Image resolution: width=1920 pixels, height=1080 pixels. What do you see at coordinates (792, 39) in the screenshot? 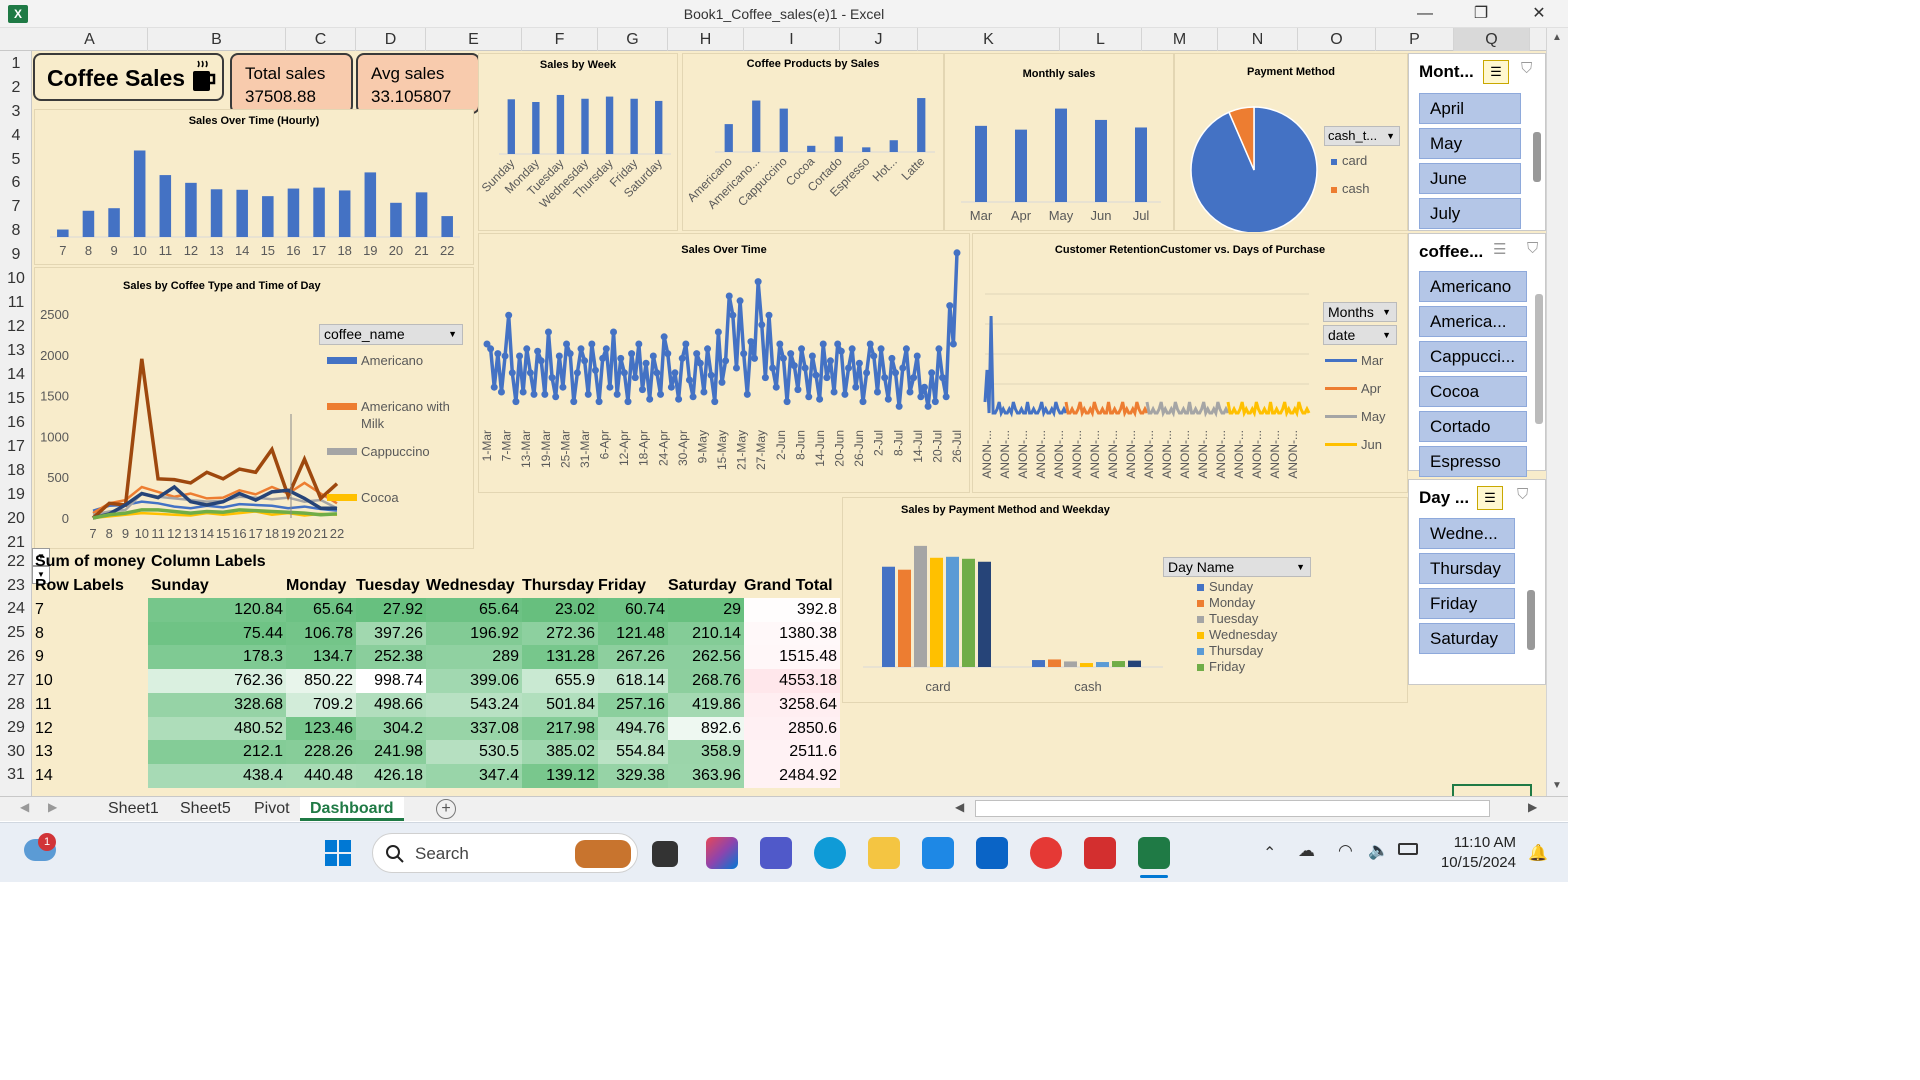
I see `column-header-I: I` at bounding box center [792, 39].